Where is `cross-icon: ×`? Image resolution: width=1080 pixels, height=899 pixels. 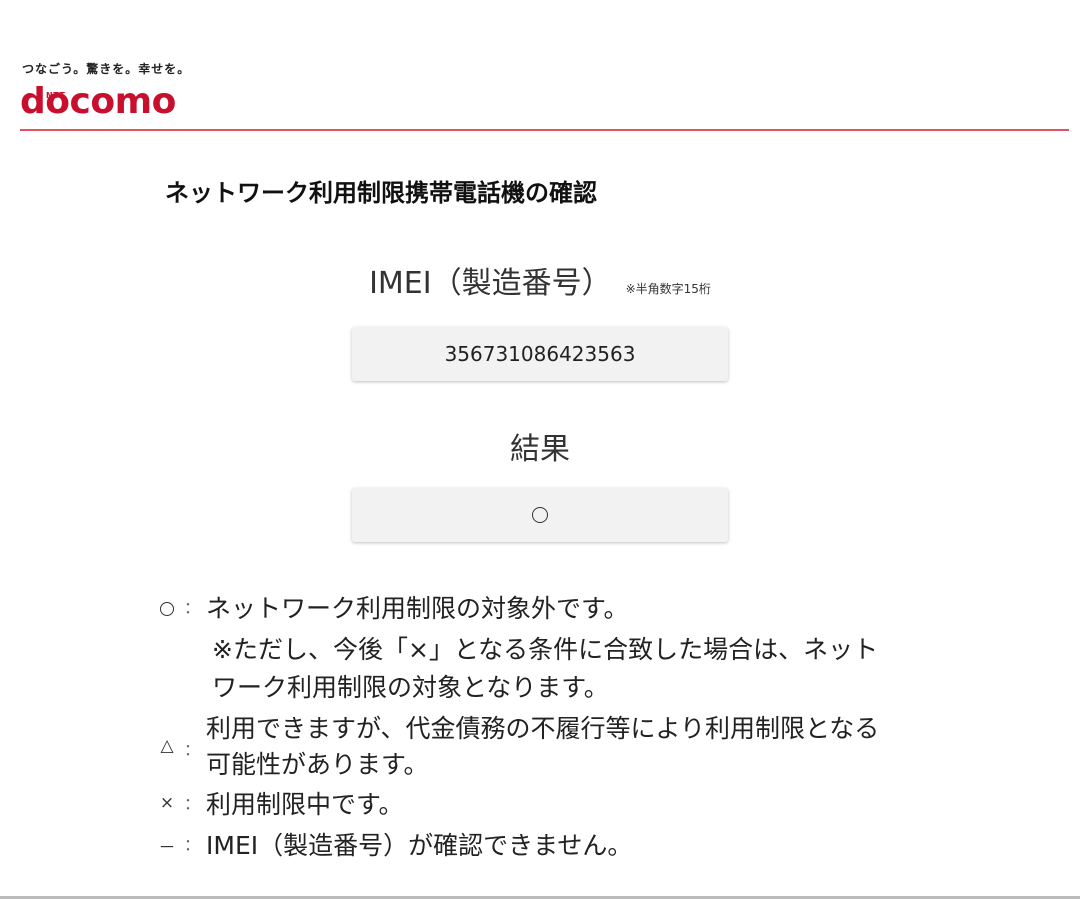 cross-icon: × is located at coordinates (167, 803).